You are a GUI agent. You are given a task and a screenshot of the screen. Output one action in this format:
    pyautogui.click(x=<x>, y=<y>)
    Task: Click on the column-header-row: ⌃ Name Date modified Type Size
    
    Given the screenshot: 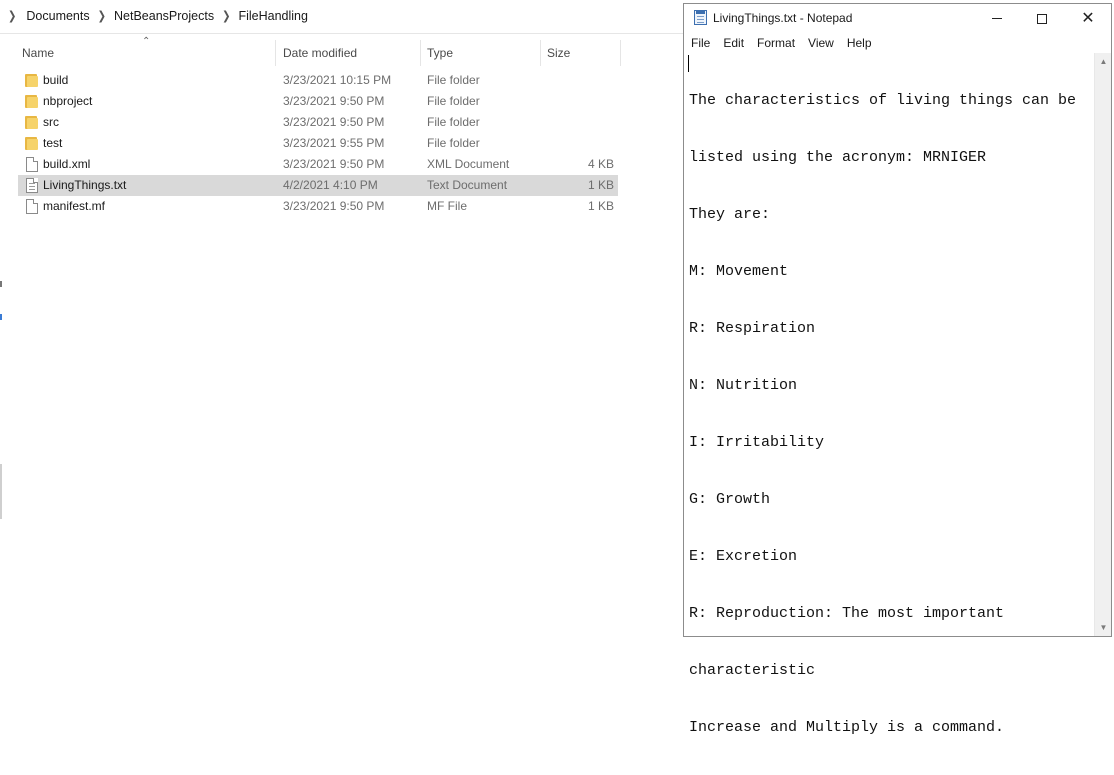 What is the action you would take?
    pyautogui.click(x=320, y=51)
    